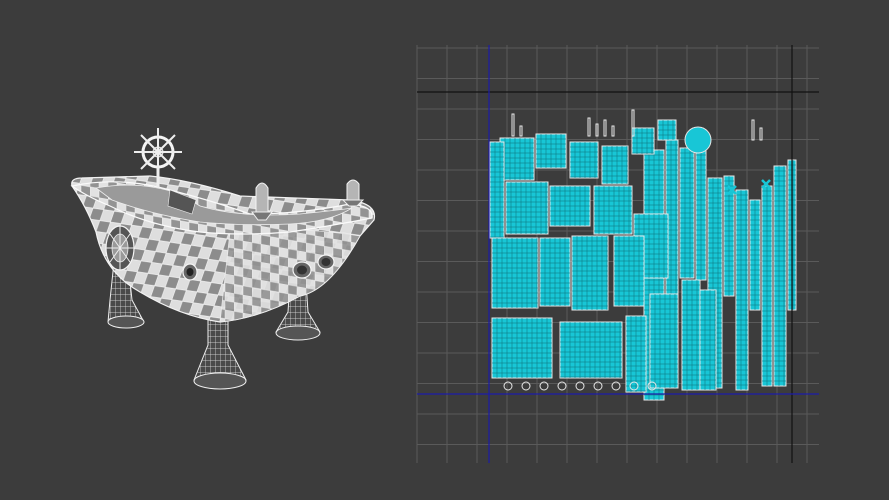 The image size is (889, 500). Describe the element at coordinates (698, 140) in the screenshot. I see `uv-round-shell` at that location.